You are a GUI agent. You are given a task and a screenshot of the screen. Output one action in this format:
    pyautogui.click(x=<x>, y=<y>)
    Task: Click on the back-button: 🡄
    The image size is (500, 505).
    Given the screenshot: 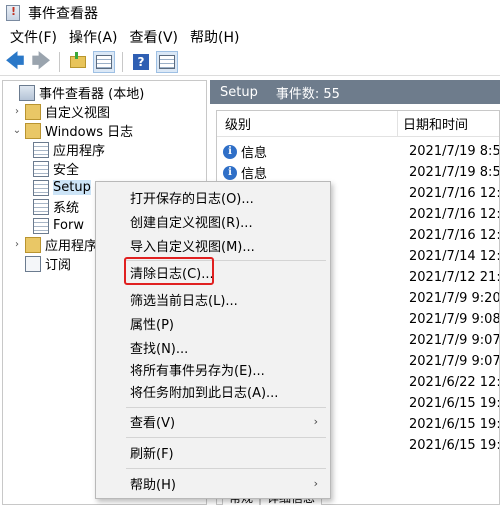 What is the action you would take?
    pyautogui.click(x=15, y=62)
    